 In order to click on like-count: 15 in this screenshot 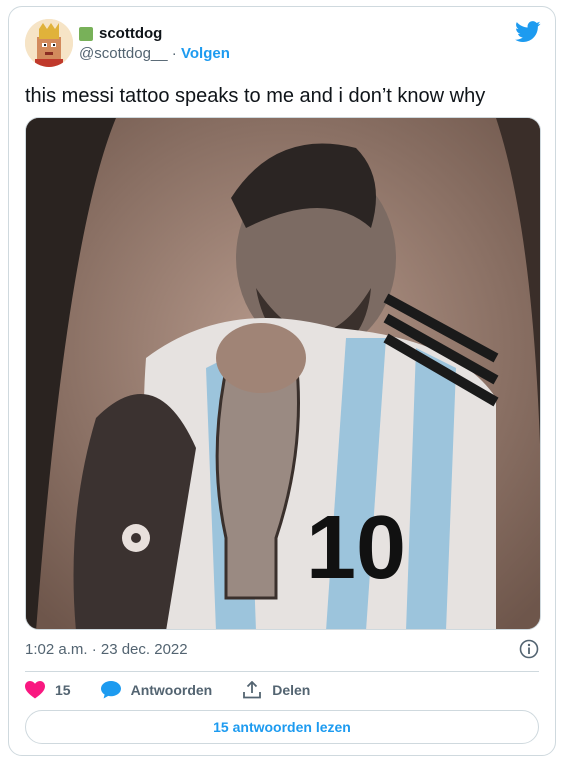, I will do `click(63, 690)`.